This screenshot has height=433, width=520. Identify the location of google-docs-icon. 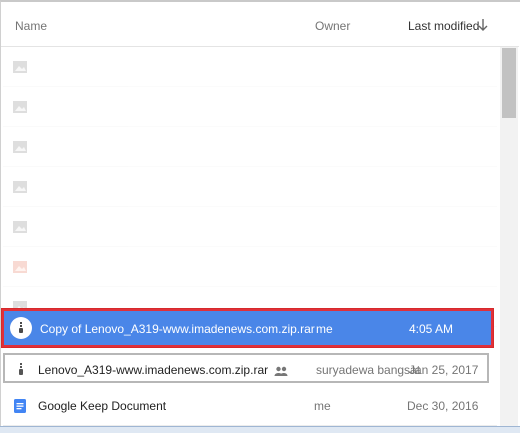
(20, 406).